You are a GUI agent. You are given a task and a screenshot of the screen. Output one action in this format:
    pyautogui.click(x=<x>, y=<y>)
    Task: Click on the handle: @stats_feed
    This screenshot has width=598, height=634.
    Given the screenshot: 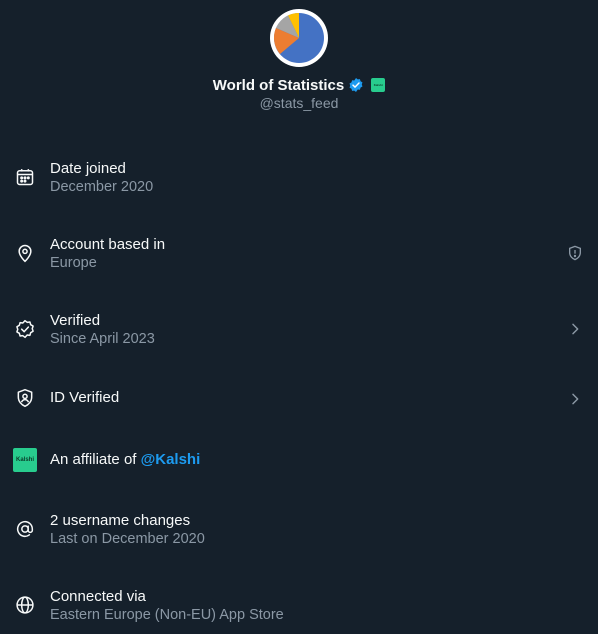 What is the action you would take?
    pyautogui.click(x=299, y=103)
    